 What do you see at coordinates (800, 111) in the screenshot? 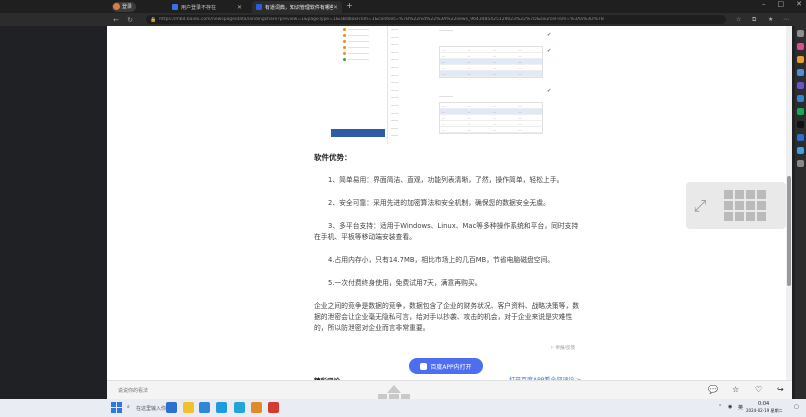
I see `outlook-icon` at bounding box center [800, 111].